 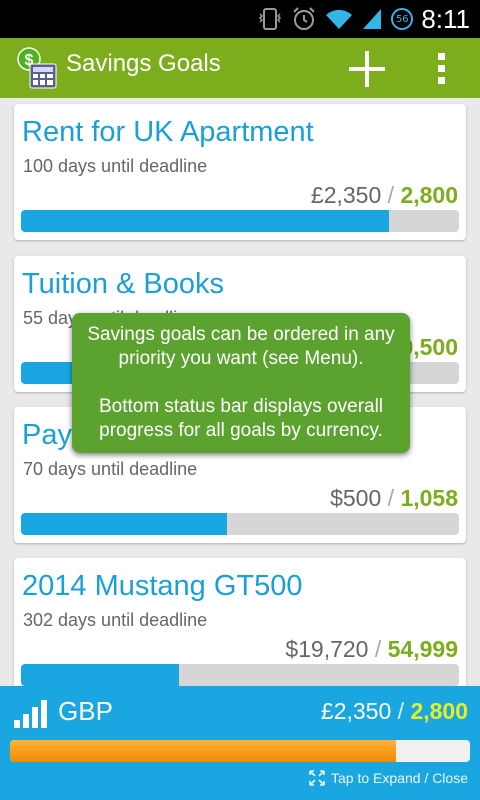 What do you see at coordinates (402, 19) in the screenshot?
I see `notification-badge: 56` at bounding box center [402, 19].